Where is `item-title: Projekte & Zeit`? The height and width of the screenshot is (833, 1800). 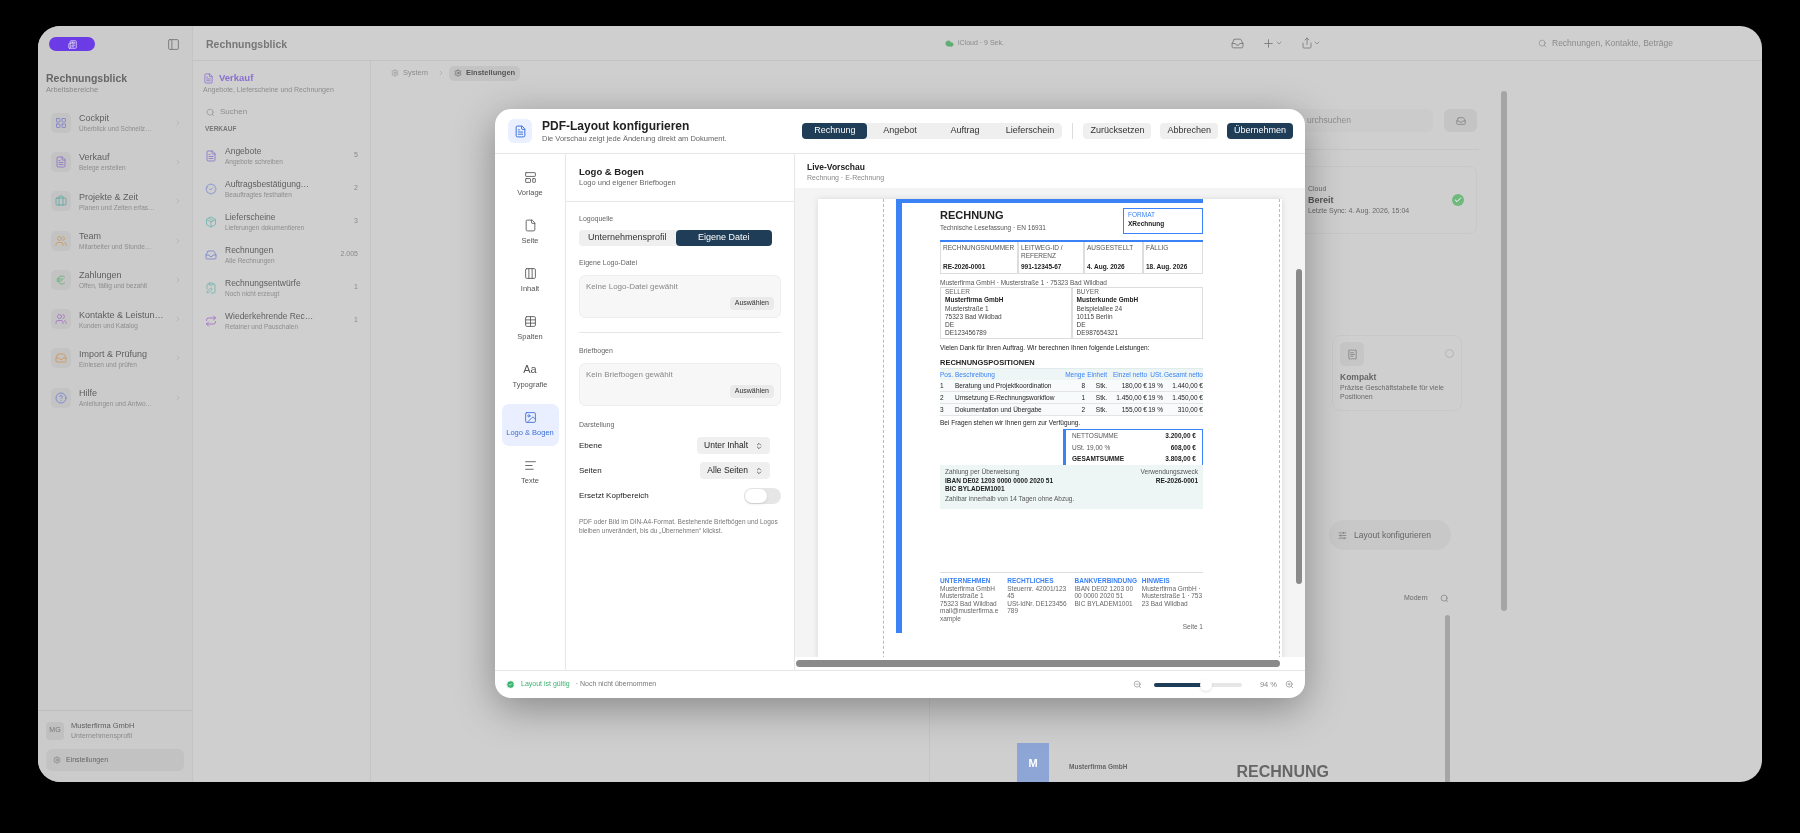 item-title: Projekte & Zeit is located at coordinates (109, 196).